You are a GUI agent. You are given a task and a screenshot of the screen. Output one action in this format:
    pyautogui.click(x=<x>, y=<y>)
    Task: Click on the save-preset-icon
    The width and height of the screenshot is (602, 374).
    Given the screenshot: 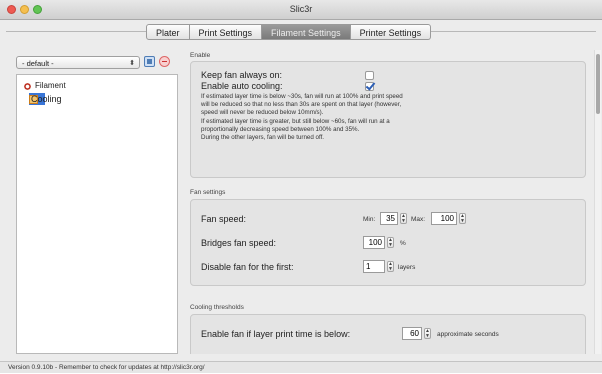 What is the action you would take?
    pyautogui.click(x=149, y=61)
    